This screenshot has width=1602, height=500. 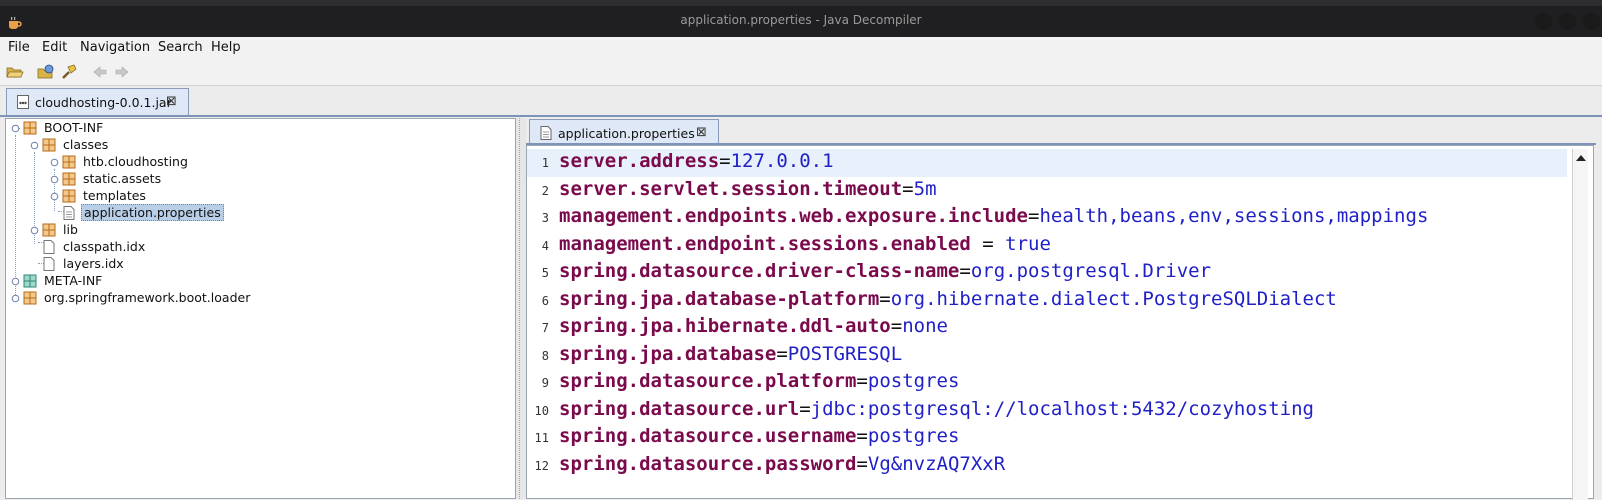 I want to click on line-number: 4, so click(x=545, y=245).